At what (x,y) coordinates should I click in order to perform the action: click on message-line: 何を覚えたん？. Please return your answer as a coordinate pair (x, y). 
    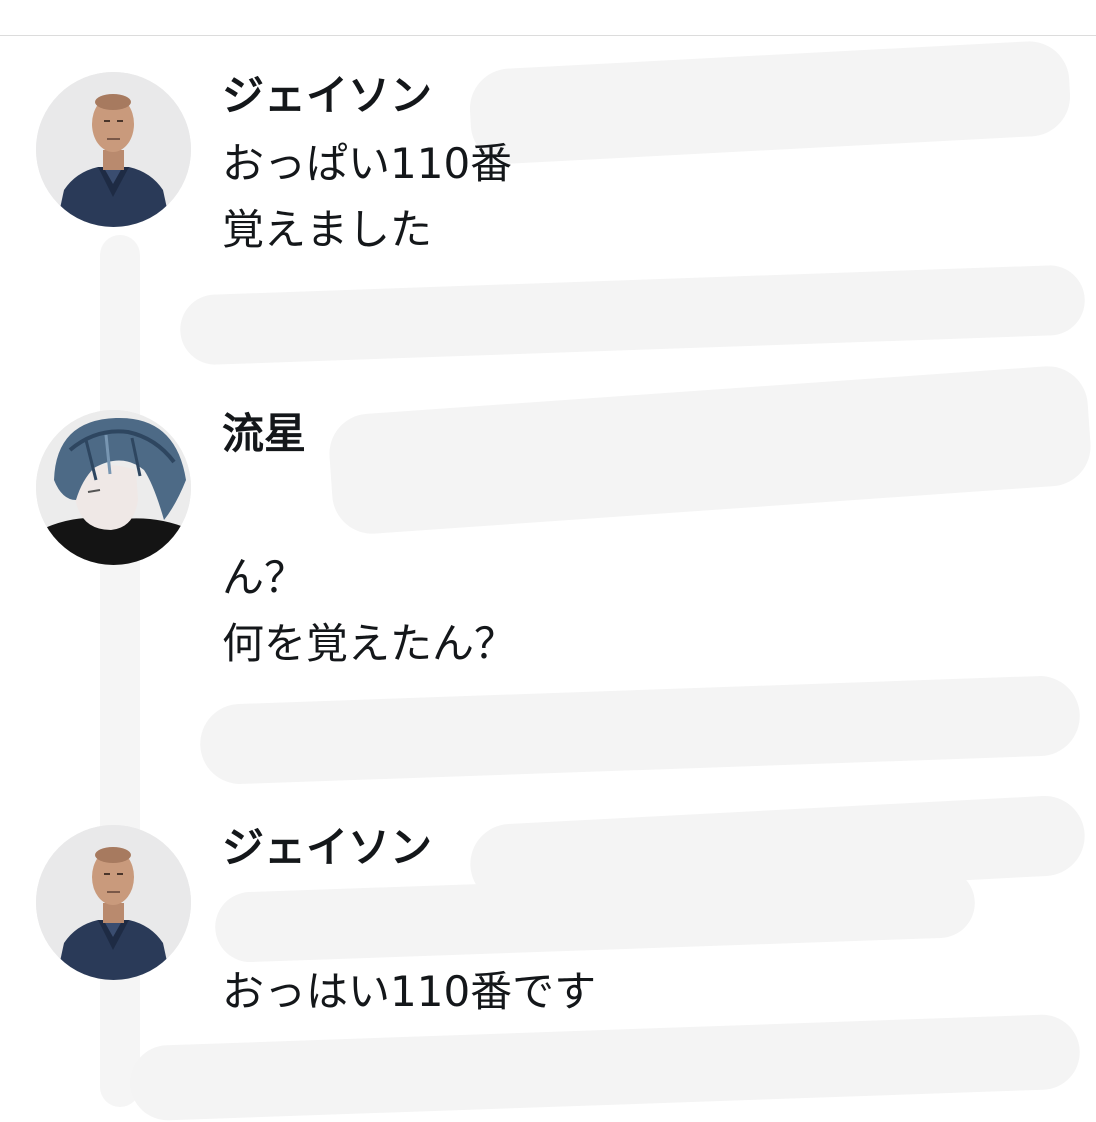
    Looking at the image, I should click on (369, 643).